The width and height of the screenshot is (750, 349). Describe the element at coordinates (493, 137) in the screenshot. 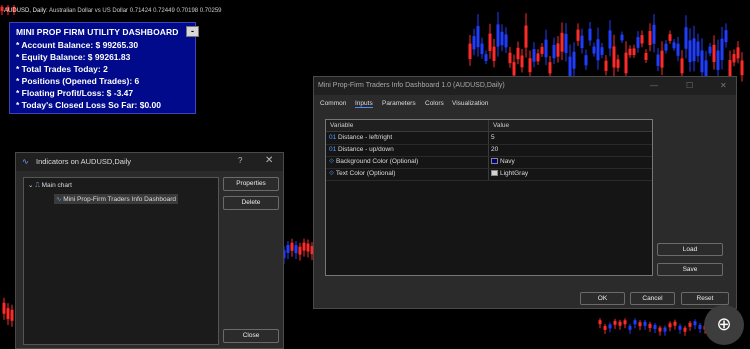

I see `value-field: 5` at that location.